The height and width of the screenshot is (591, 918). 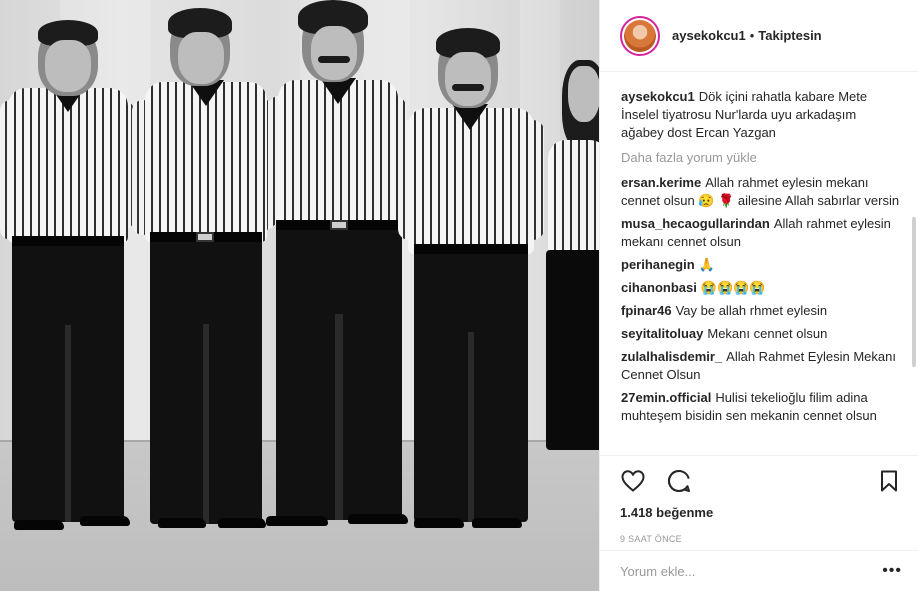 What do you see at coordinates (633, 481) in the screenshot?
I see `heart-icon` at bounding box center [633, 481].